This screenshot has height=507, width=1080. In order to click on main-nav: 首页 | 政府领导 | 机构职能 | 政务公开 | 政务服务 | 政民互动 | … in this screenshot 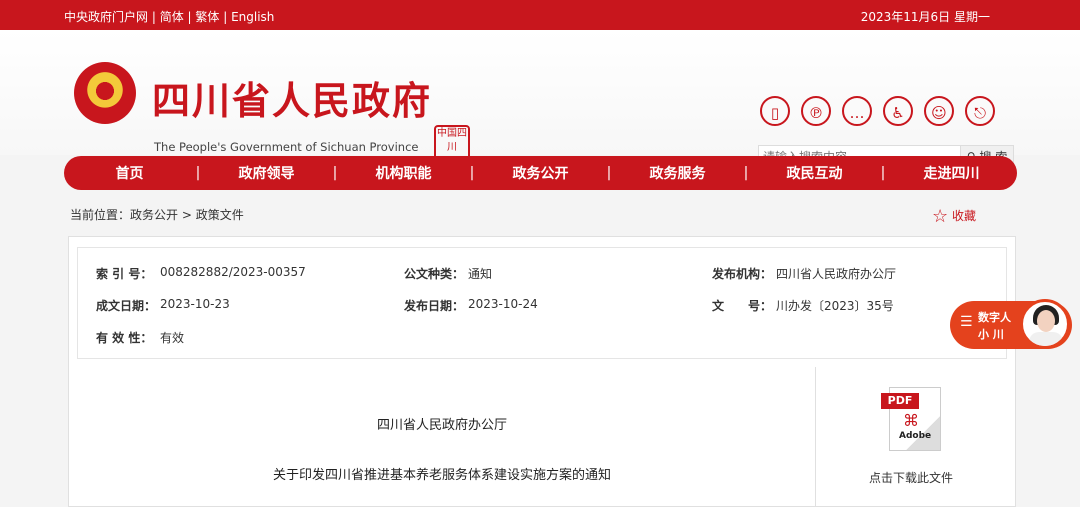, I will do `click(540, 173)`.